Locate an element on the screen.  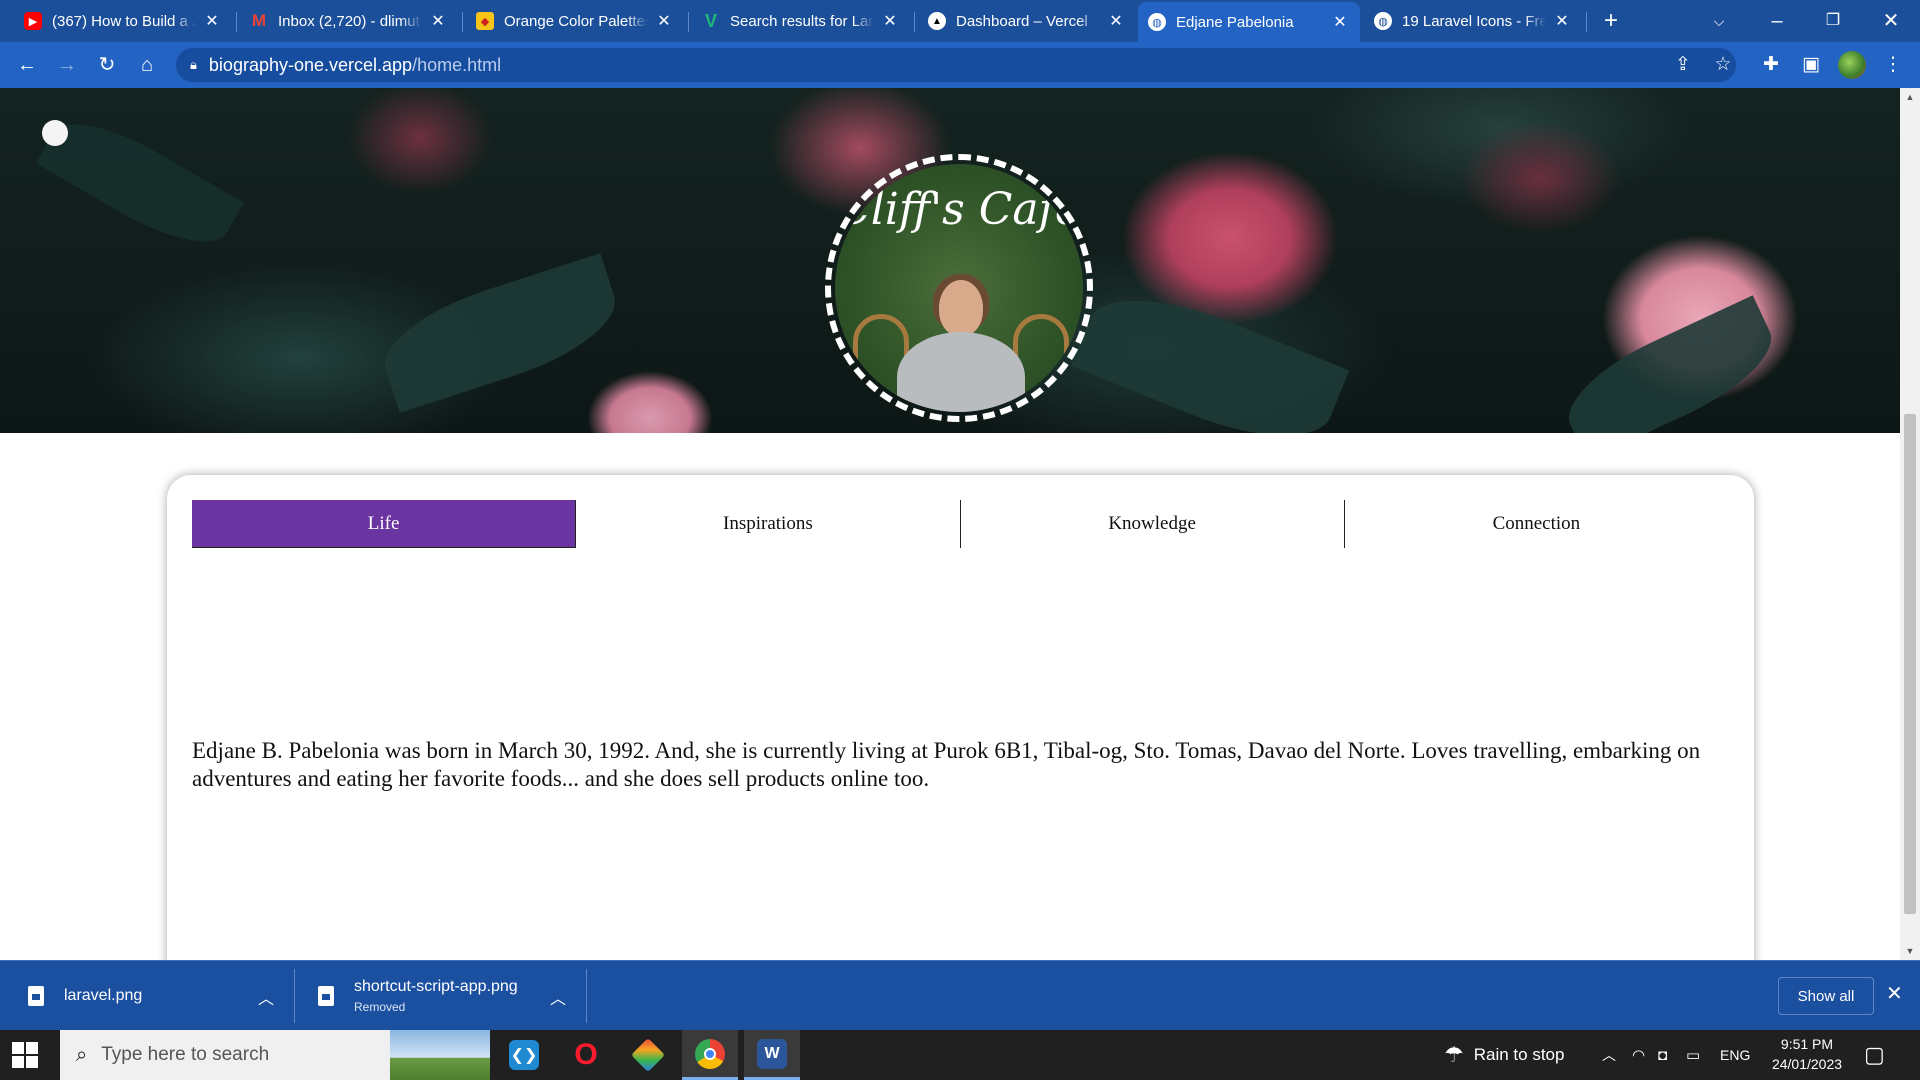
chrome-icon is located at coordinates (710, 1053).